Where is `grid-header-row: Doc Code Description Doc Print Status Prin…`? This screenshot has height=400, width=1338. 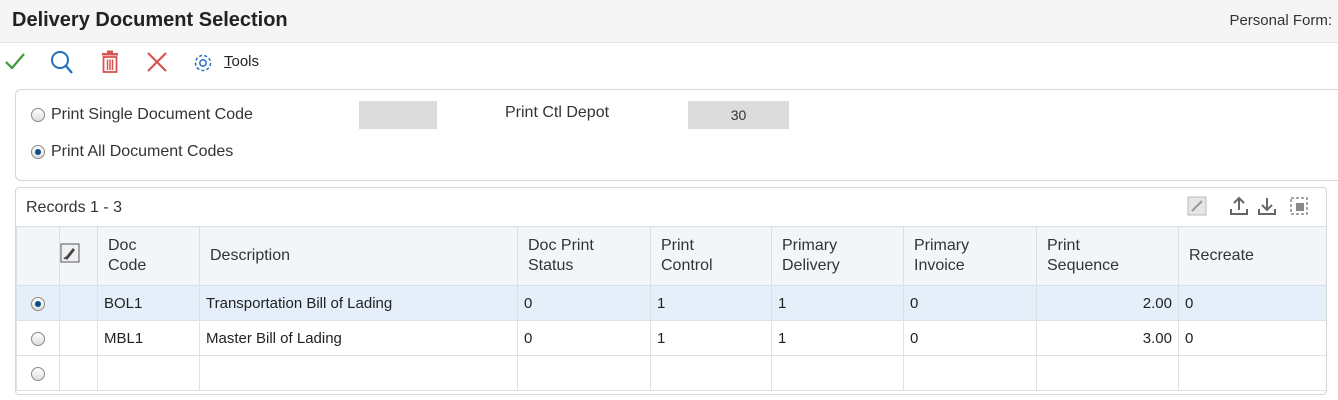
grid-header-row: Doc Code Description Doc Print Status Prin… is located at coordinates (671, 256).